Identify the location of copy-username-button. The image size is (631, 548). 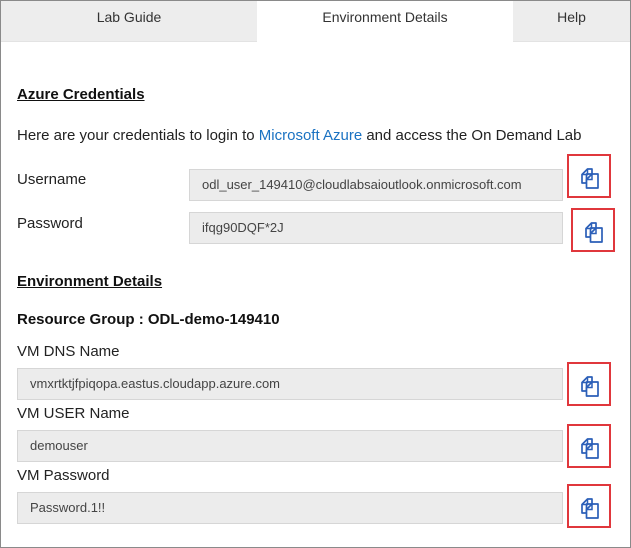
(589, 176).